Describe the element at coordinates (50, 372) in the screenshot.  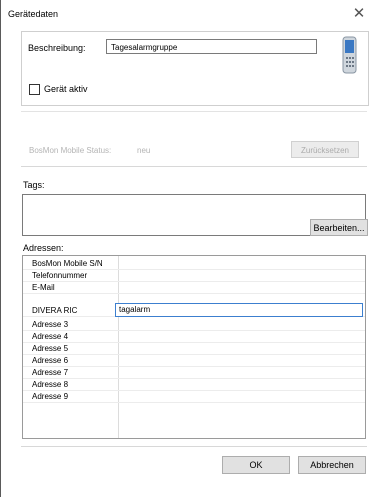
I see `address-name: Adresse 7` at that location.